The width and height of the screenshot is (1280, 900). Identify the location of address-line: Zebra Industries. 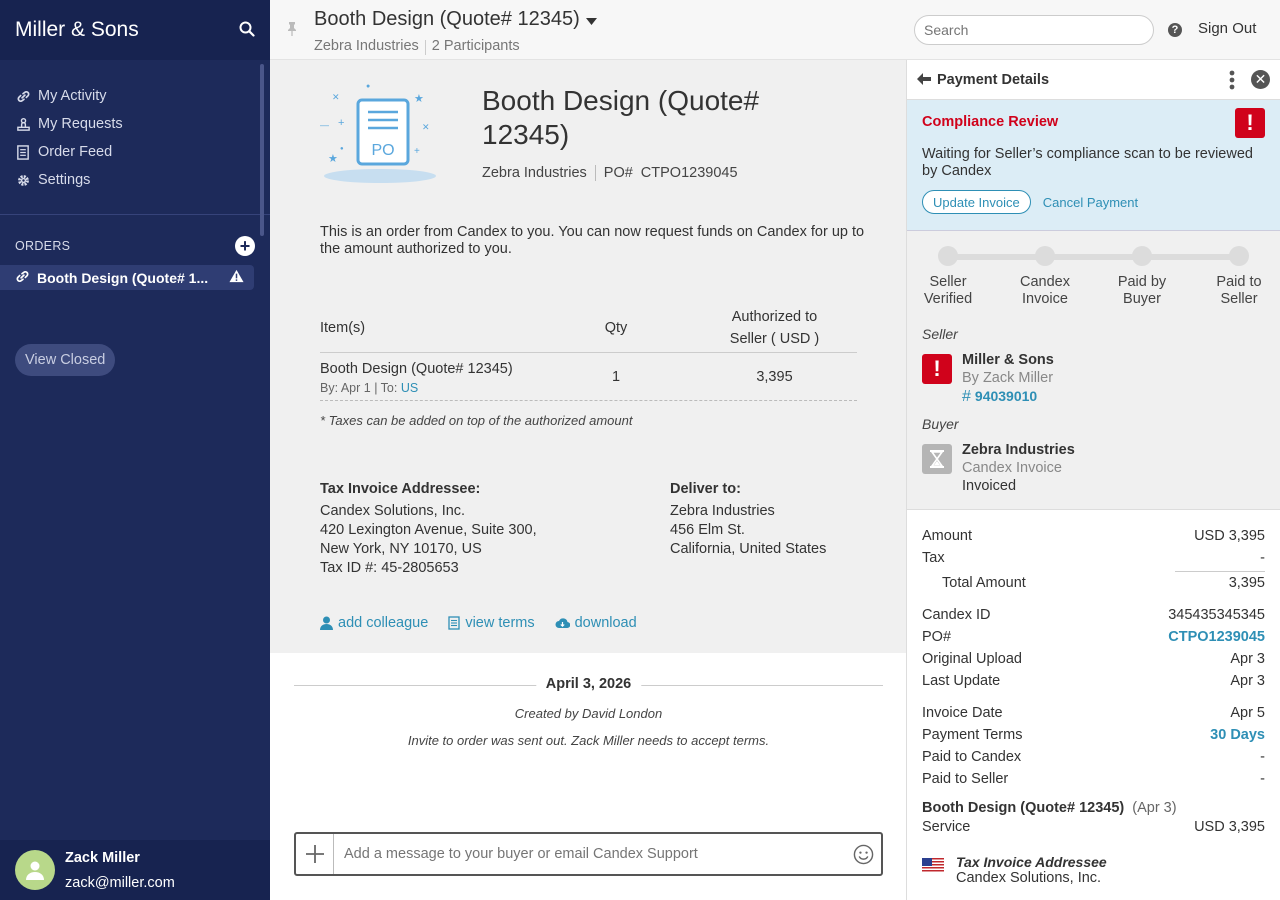
(722, 511).